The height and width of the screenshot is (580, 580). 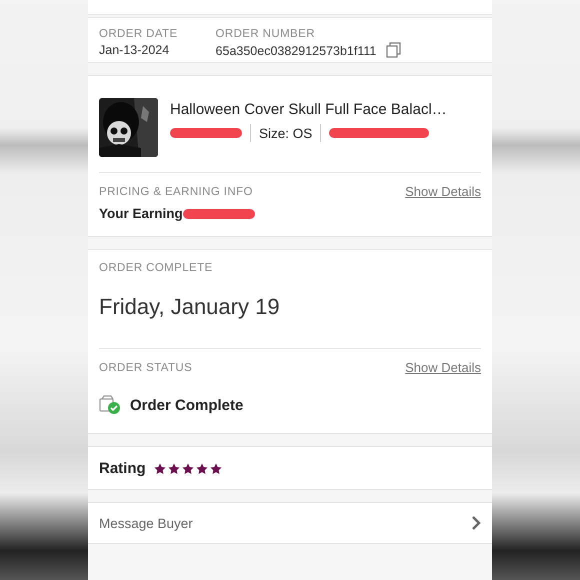 What do you see at coordinates (285, 133) in the screenshot?
I see `product-size: Size: OS` at bounding box center [285, 133].